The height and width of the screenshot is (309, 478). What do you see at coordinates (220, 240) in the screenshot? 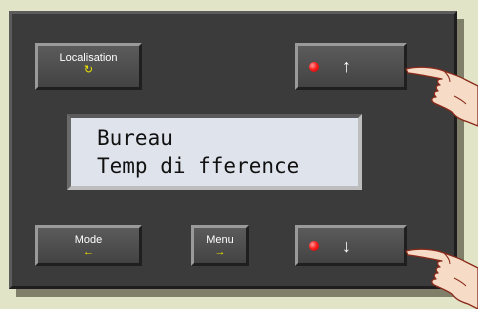
I see `menu-label: Menu` at bounding box center [220, 240].